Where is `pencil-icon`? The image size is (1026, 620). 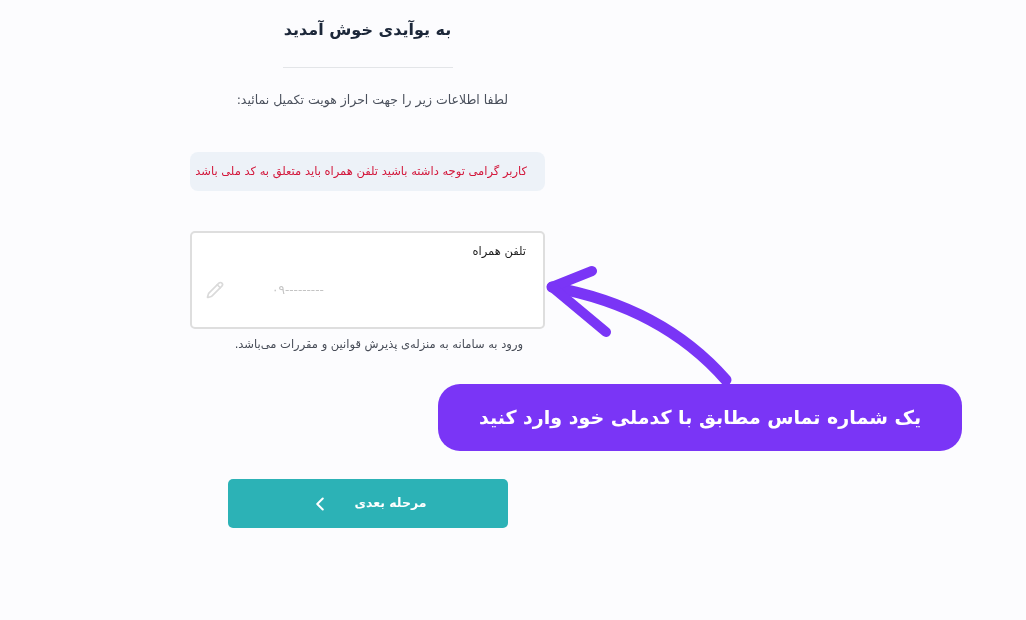
pencil-icon is located at coordinates (215, 290).